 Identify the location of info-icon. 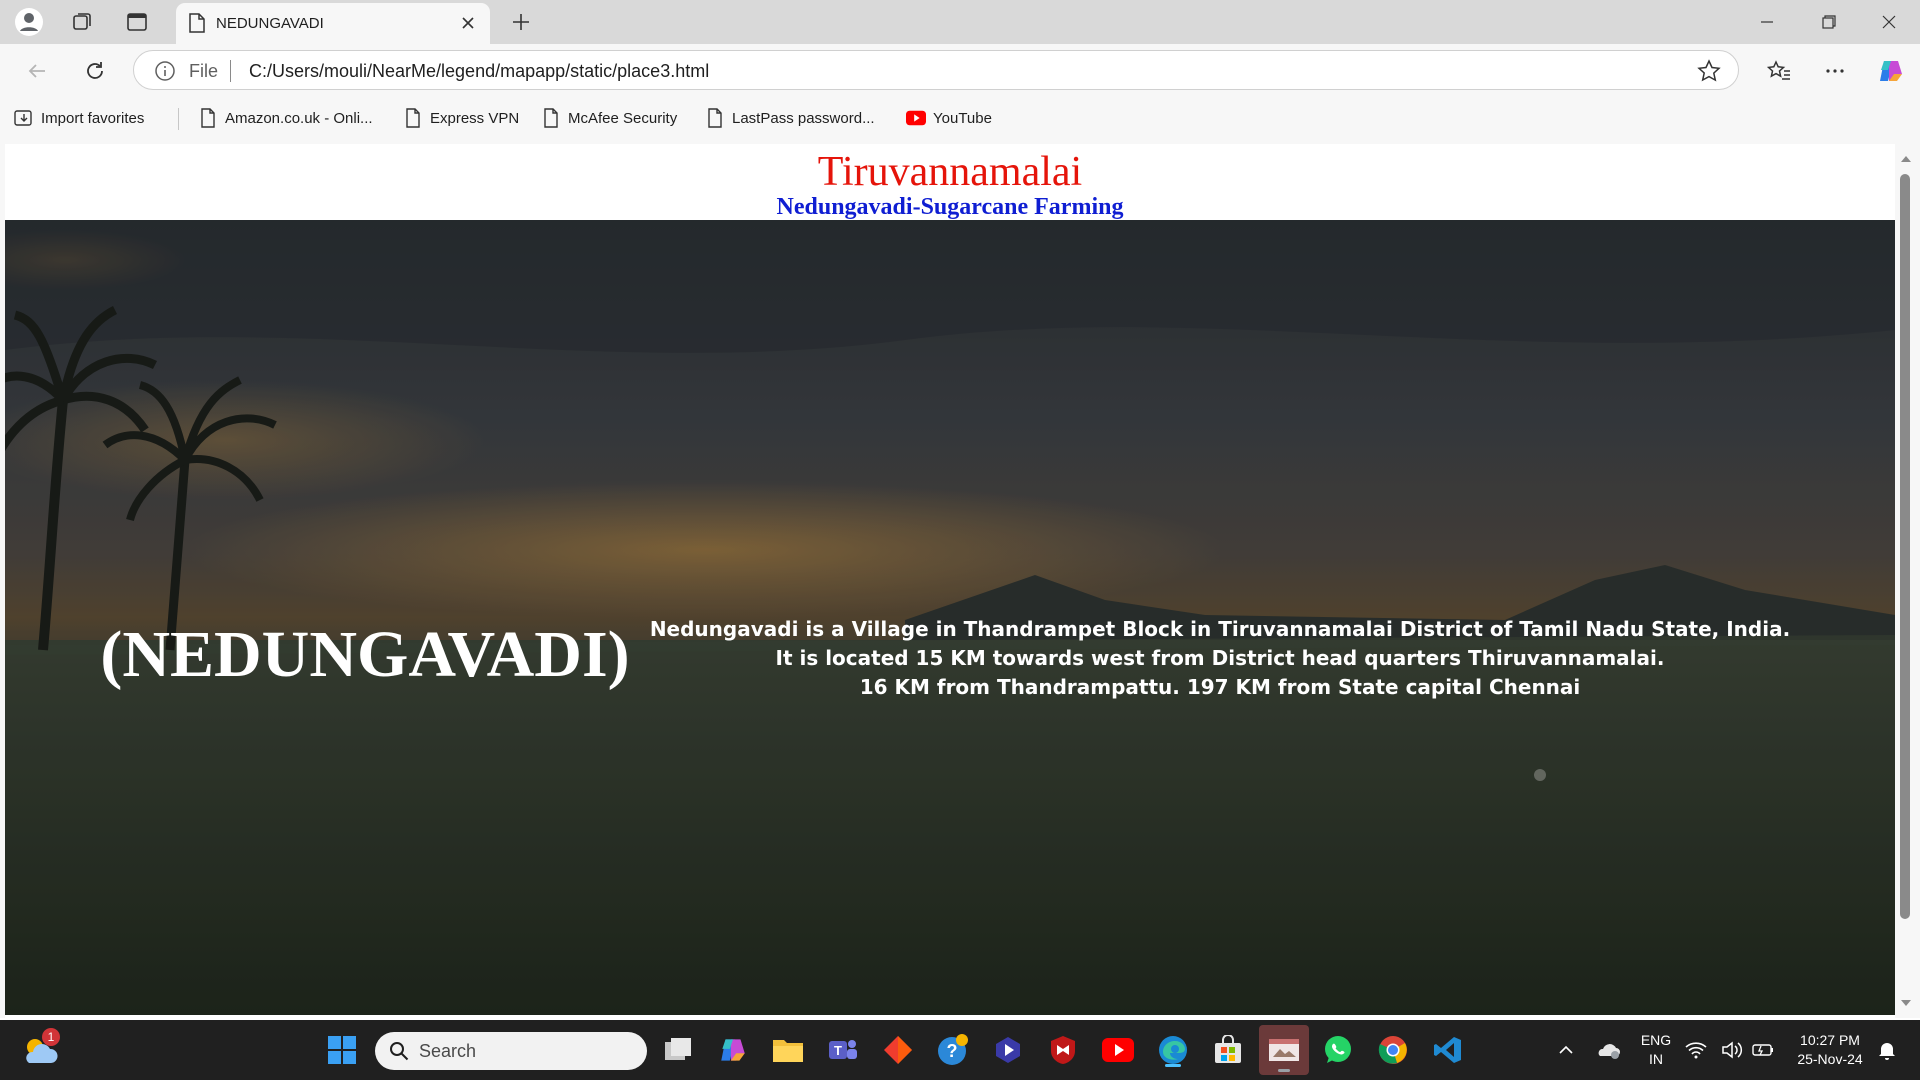
(165, 71).